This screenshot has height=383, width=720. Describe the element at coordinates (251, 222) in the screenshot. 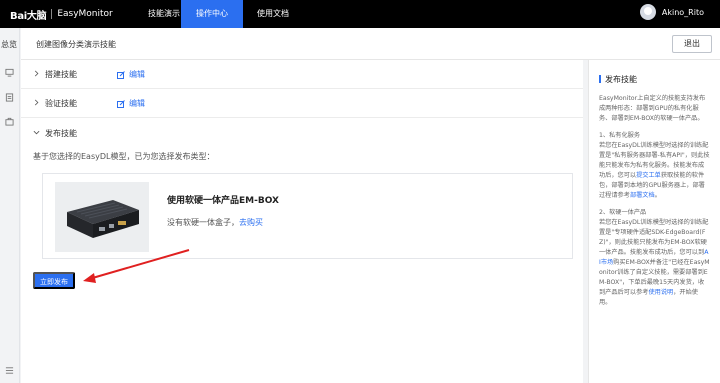

I see `buy-link: 去购买` at that location.